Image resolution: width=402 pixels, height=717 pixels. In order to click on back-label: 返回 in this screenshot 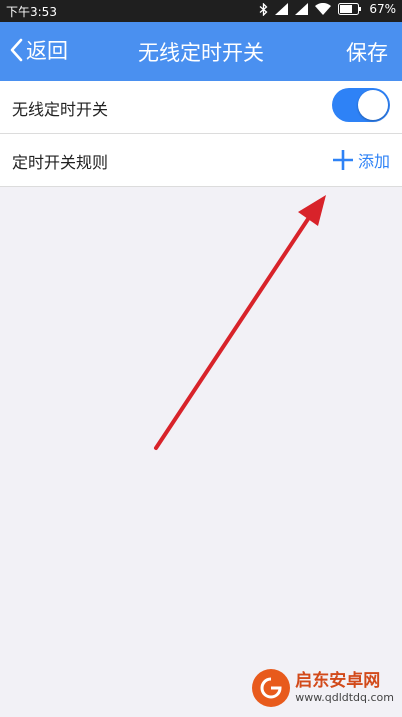, I will do `click(47, 51)`.